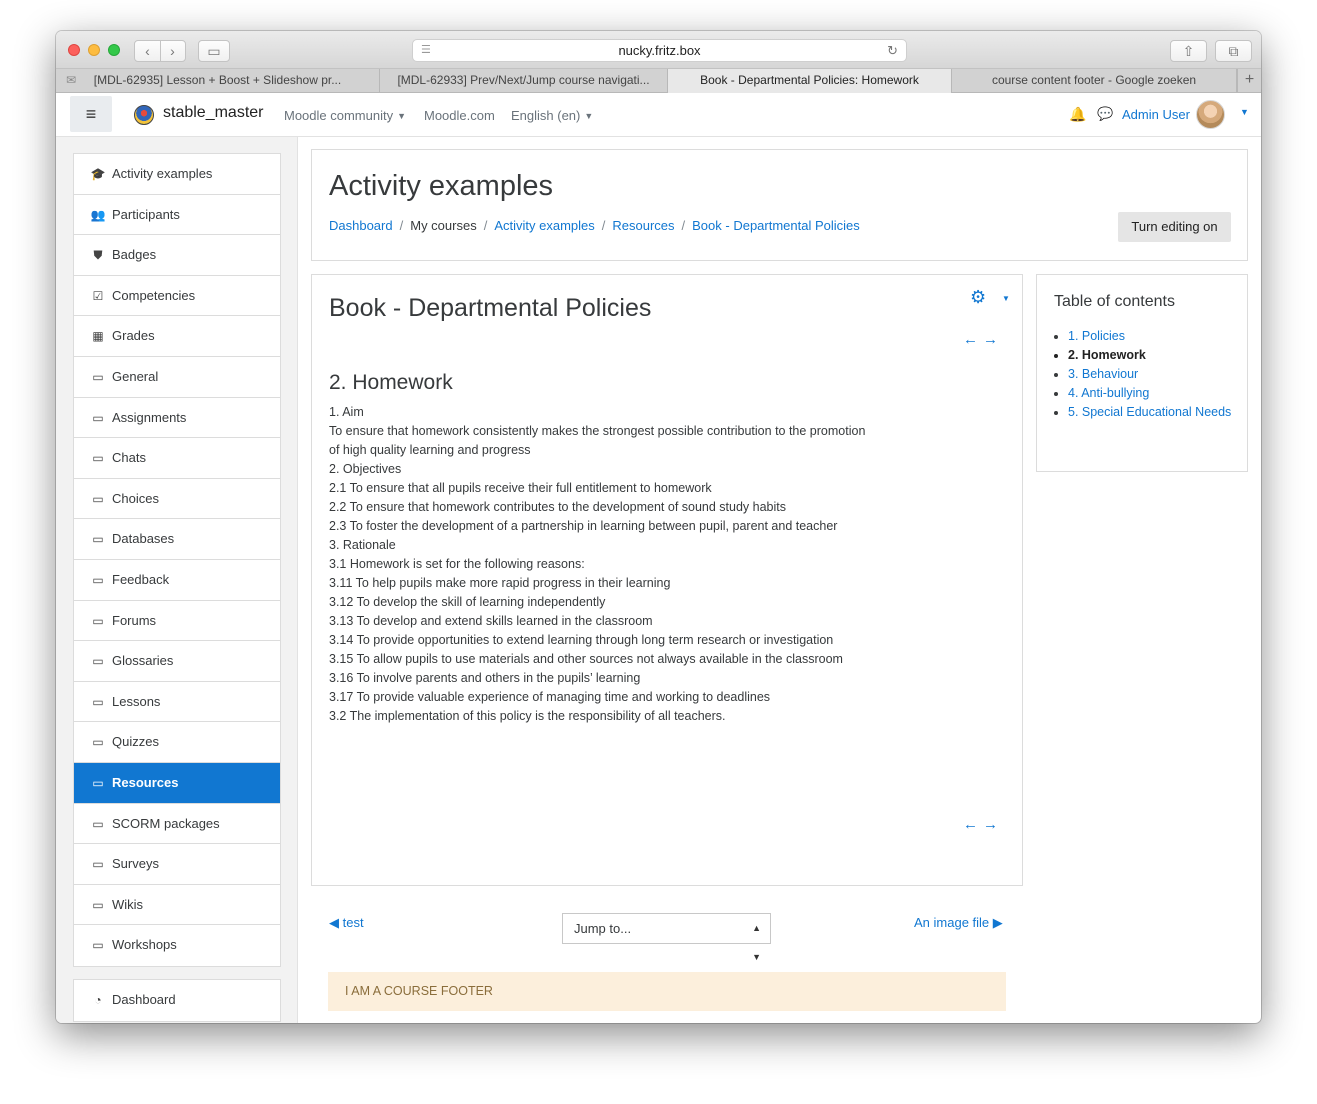 The height and width of the screenshot is (1104, 1317). What do you see at coordinates (1233, 51) in the screenshot?
I see `tab-overview-icon: ⧉` at bounding box center [1233, 51].